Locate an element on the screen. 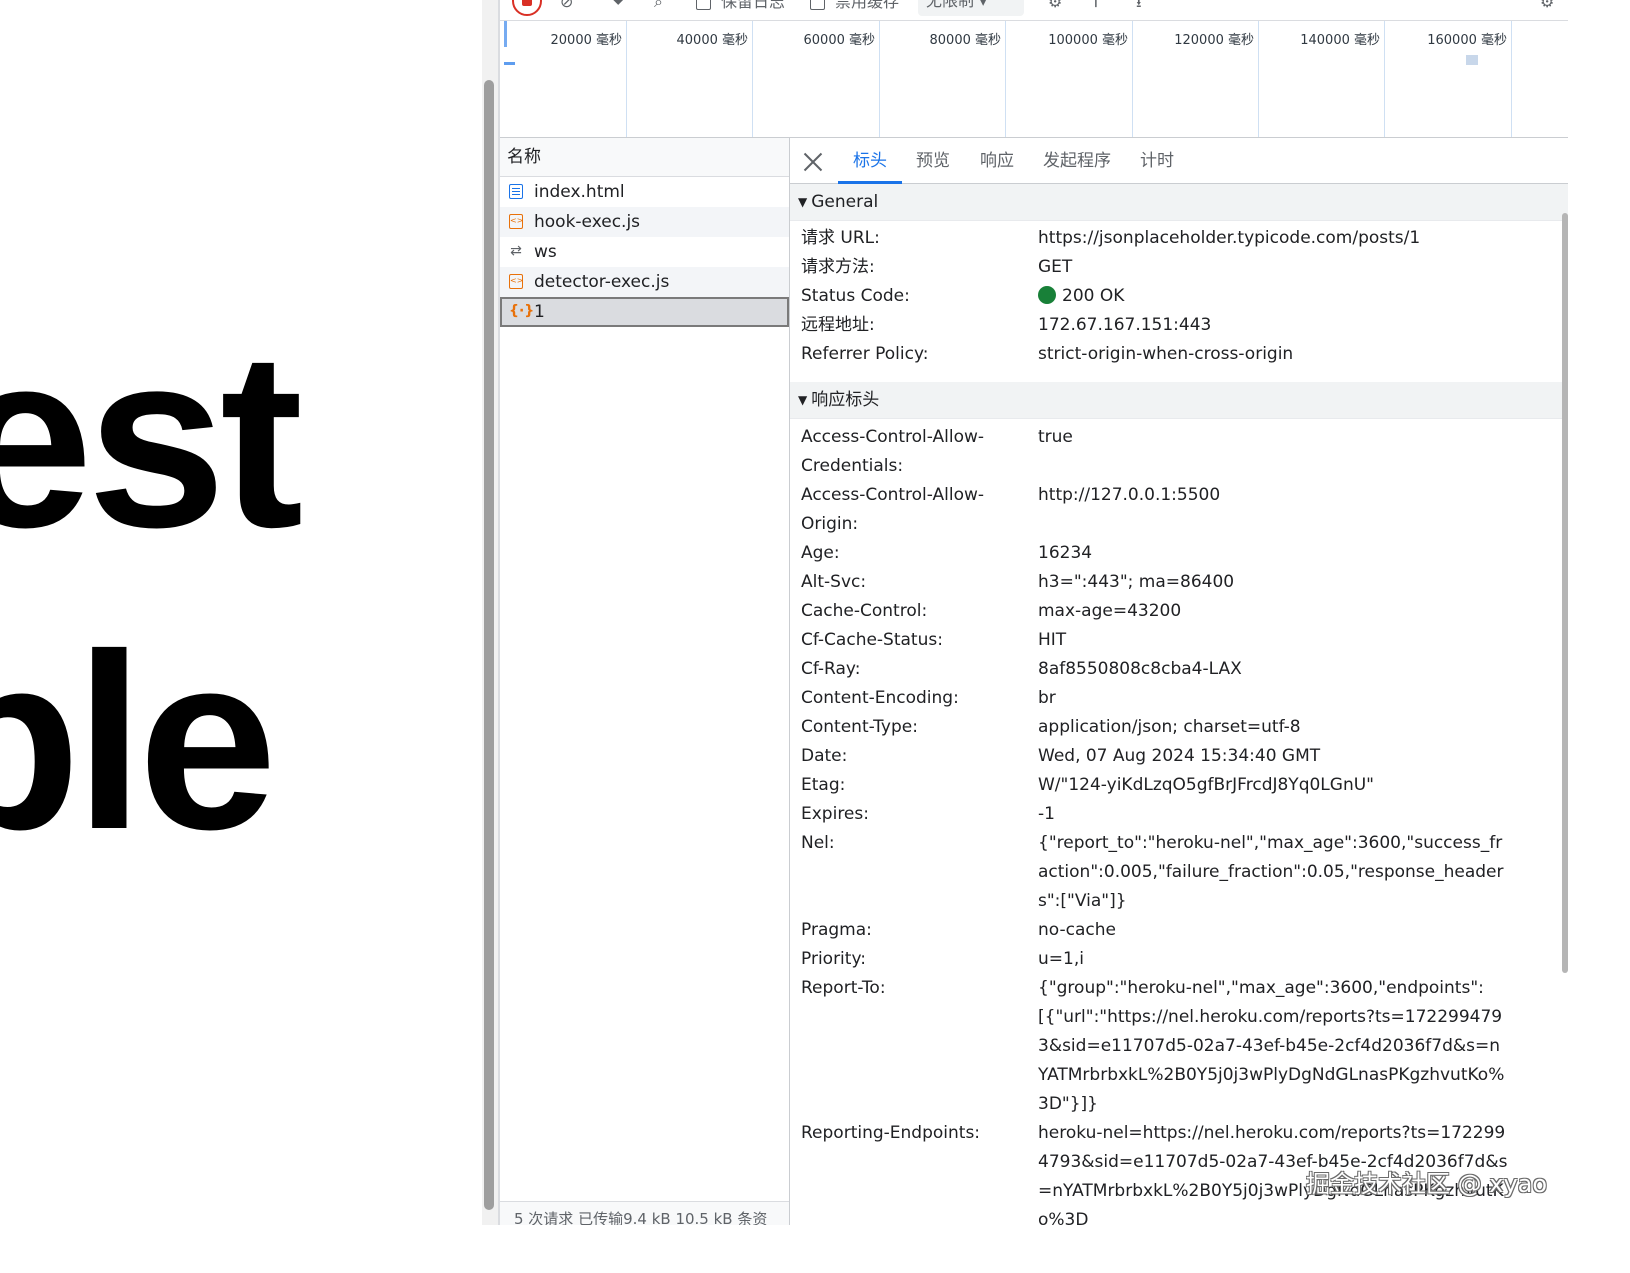 The image size is (1630, 1273). header-value: application/json; charset=utf-8 is located at coordinates (1273, 727).